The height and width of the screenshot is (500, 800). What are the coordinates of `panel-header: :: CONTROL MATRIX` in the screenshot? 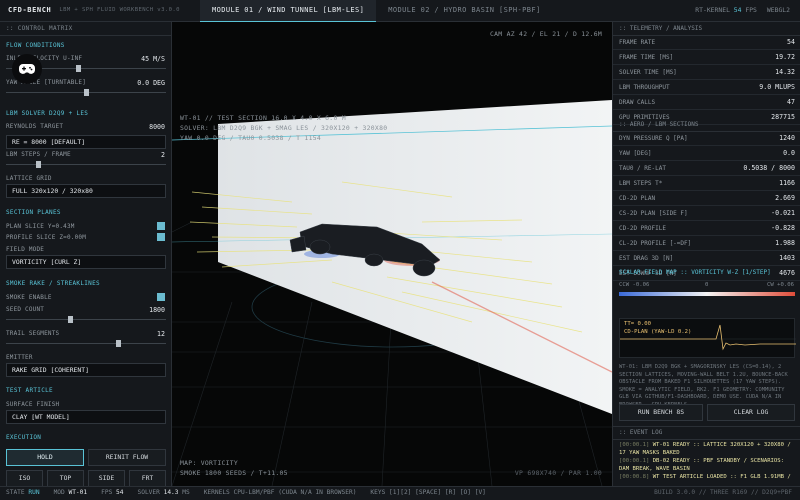 It's located at (85, 29).